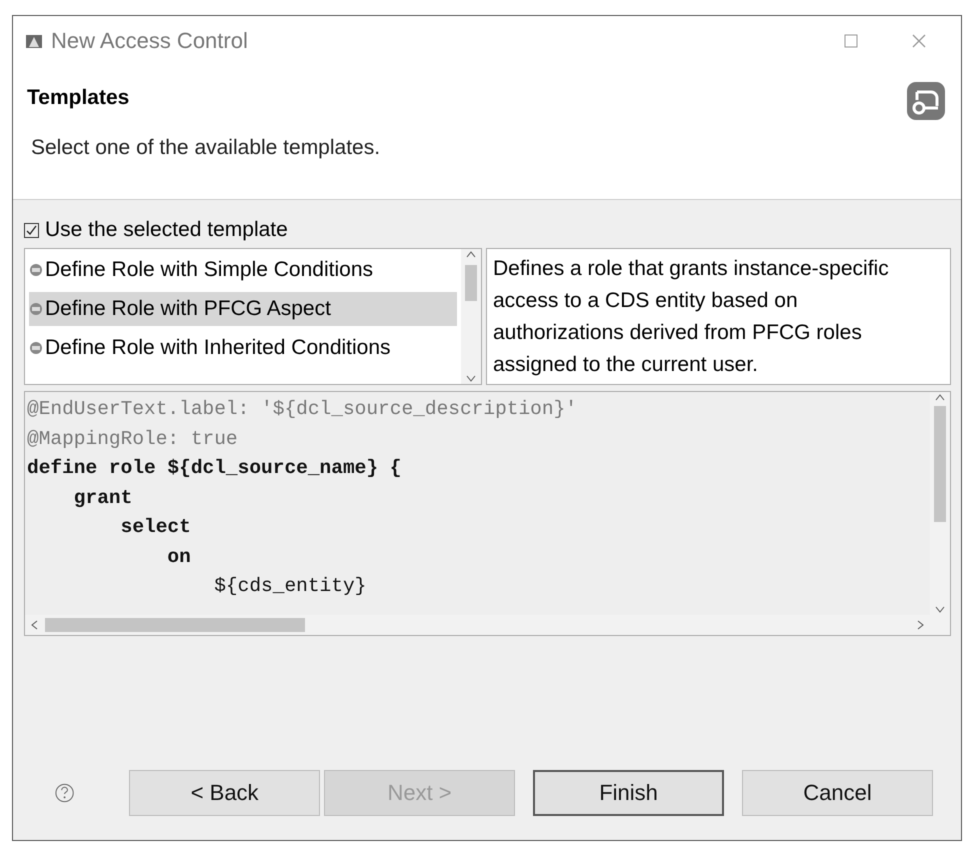 This screenshot has height=860, width=973. What do you see at coordinates (34, 41) in the screenshot?
I see `app-icon` at bounding box center [34, 41].